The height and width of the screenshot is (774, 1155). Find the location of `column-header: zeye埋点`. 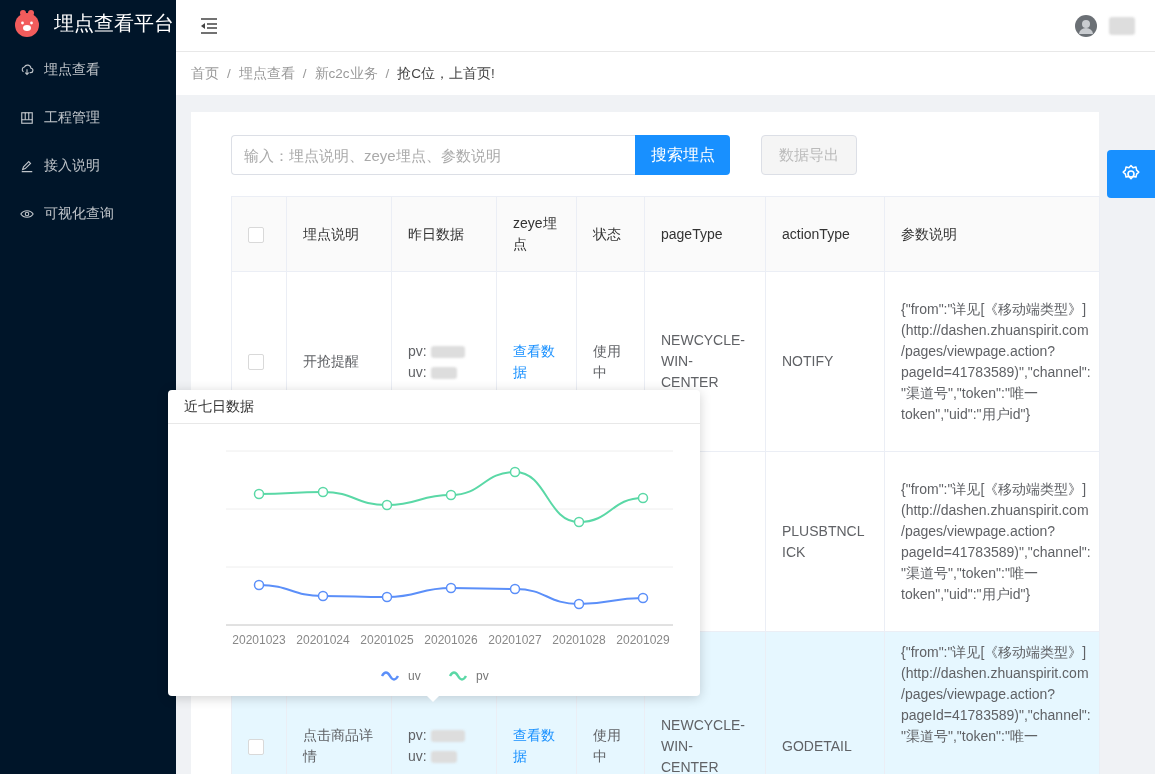

column-header: zeye埋点 is located at coordinates (536, 234).